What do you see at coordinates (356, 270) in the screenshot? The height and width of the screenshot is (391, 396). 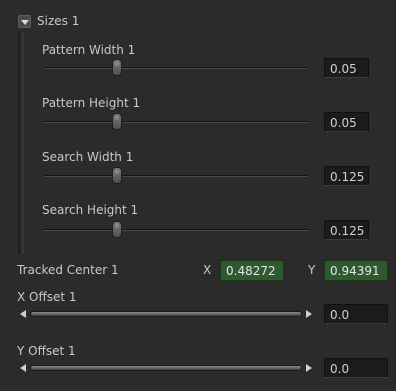 I see `tracked-center-y-input: 0.94391` at bounding box center [356, 270].